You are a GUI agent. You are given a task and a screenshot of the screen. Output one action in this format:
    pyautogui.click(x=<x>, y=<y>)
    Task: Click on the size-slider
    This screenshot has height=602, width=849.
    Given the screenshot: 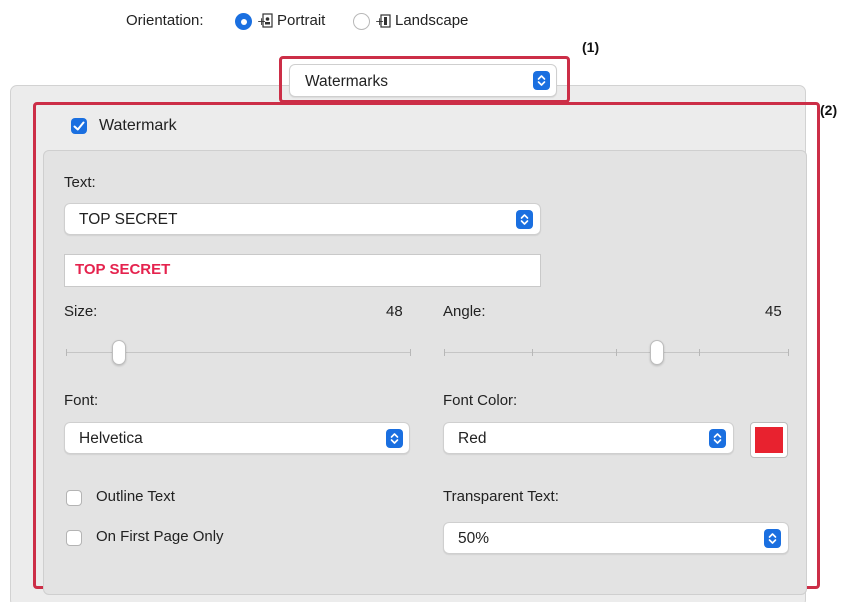 What is the action you would take?
    pyautogui.click(x=238, y=352)
    